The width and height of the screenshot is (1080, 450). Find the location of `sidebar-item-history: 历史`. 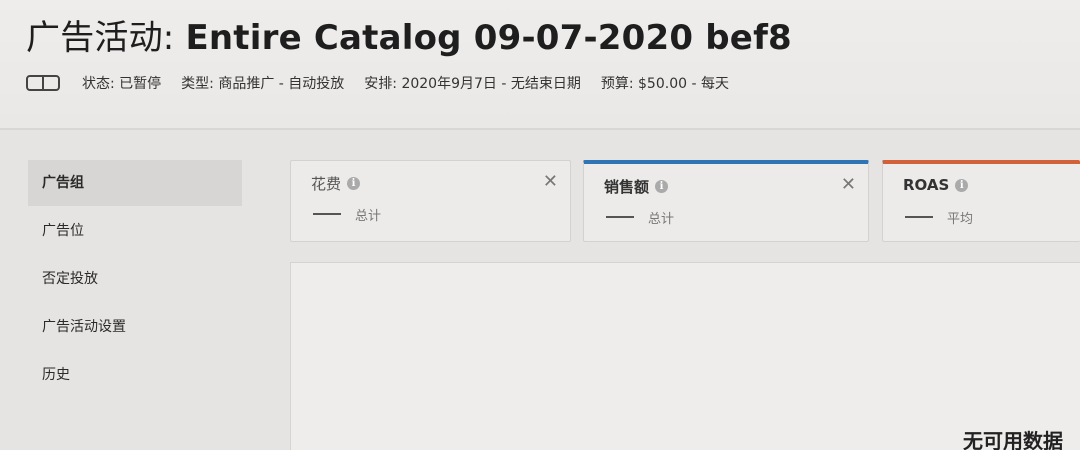

sidebar-item-history: 历史 is located at coordinates (135, 375).